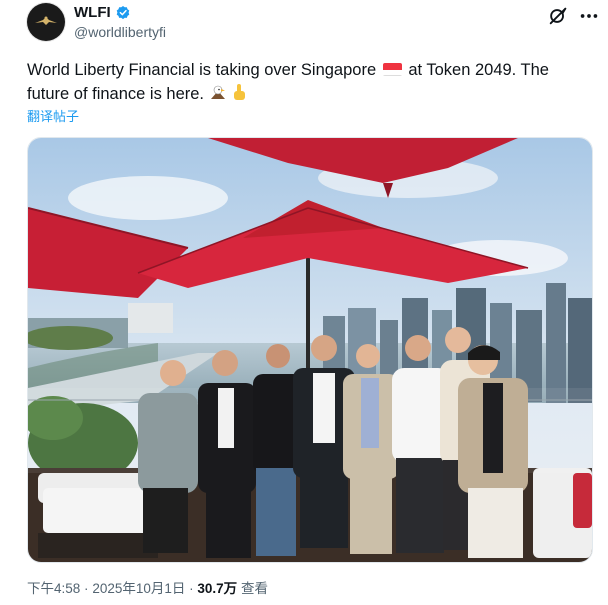 Image resolution: width=608 pixels, height=605 pixels. I want to click on tweet-meta: 下午4:58 · 2025年10月1日 · 30.7万 查看, so click(147, 587).